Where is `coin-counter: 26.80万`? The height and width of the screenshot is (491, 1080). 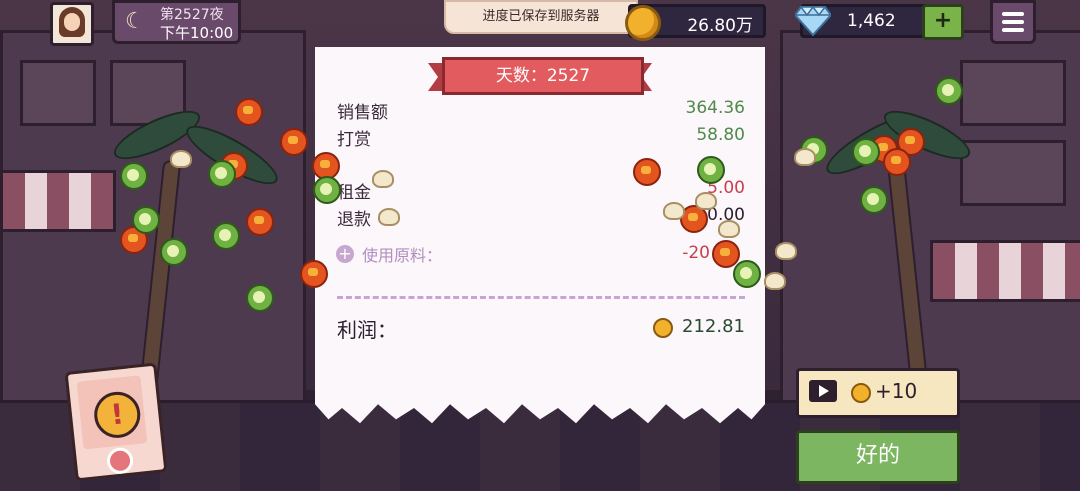
coin-counter: 26.80万 is located at coordinates (695, 22).